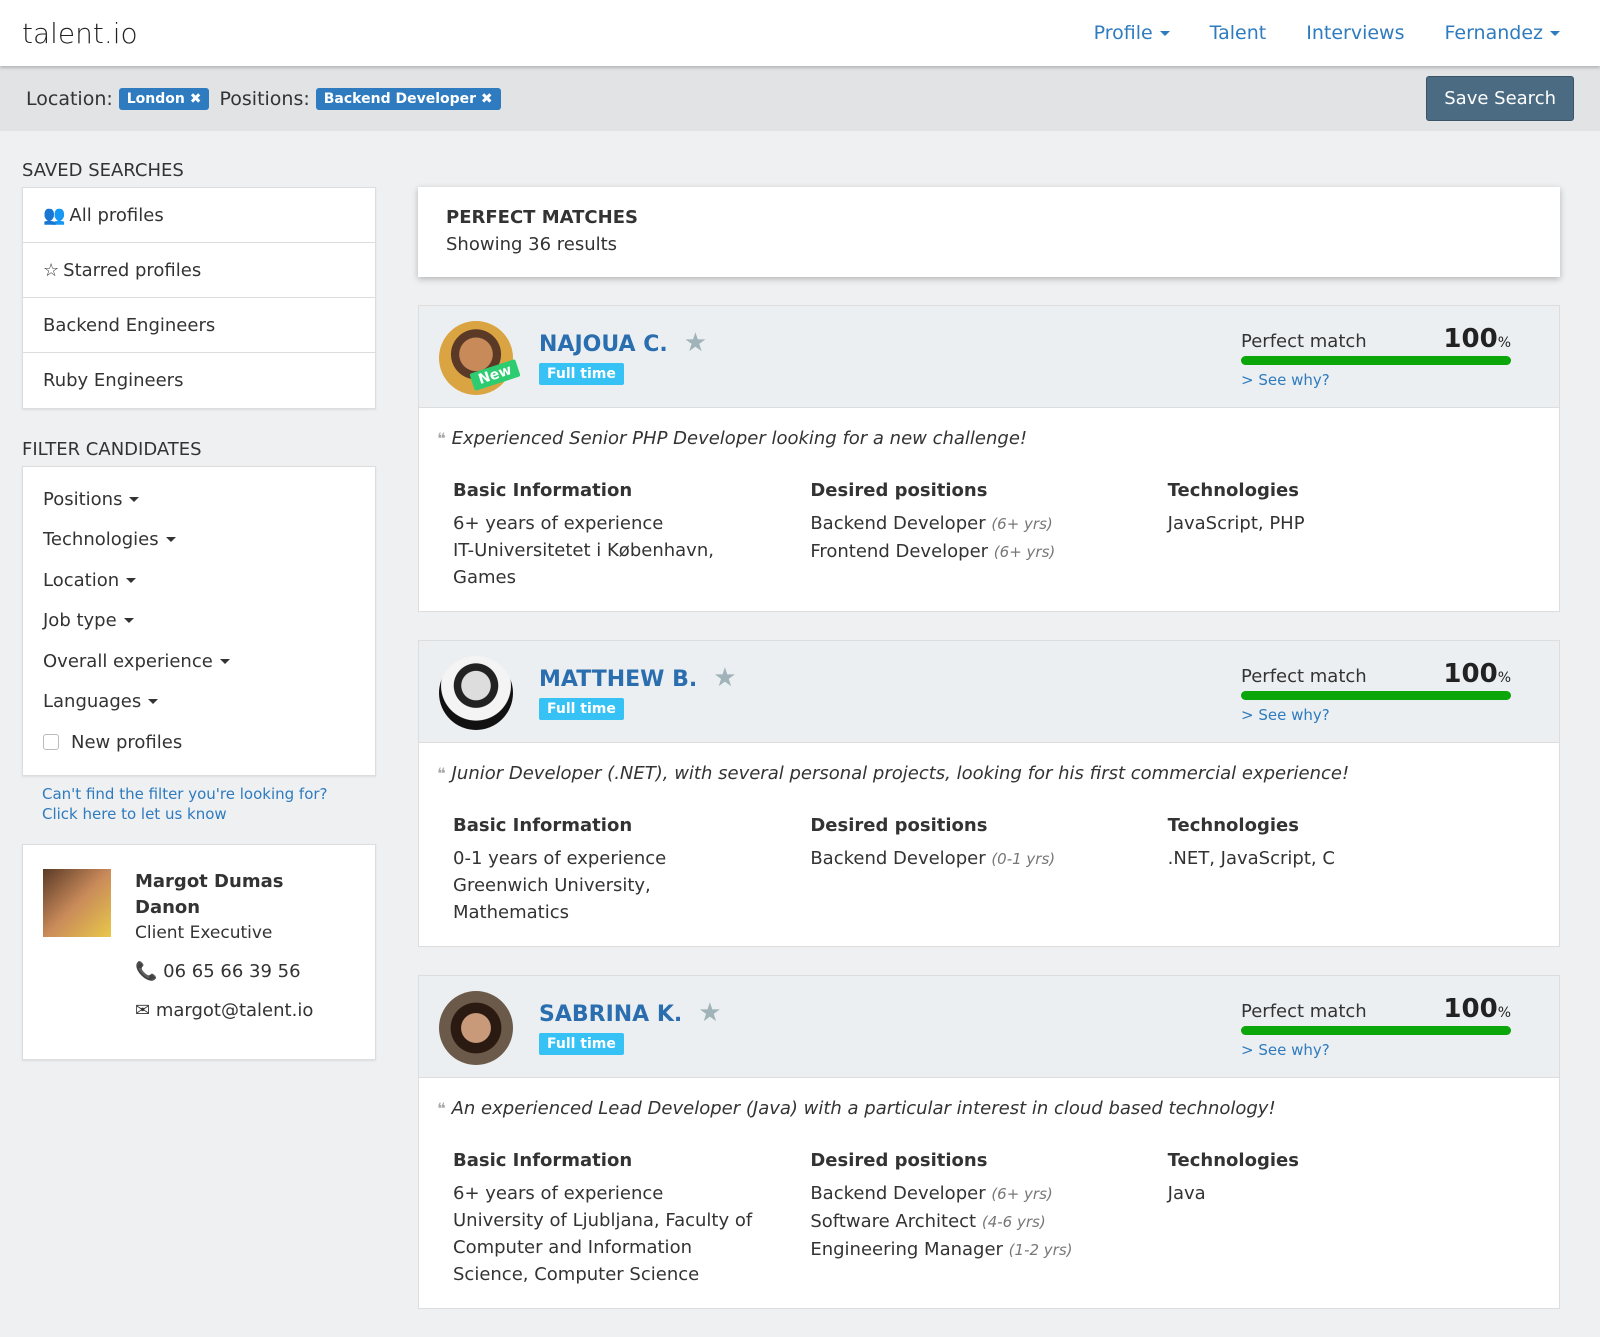  Describe the element at coordinates (199, 661) in the screenshot. I see `filter-overall-experience: Overall experience` at that location.